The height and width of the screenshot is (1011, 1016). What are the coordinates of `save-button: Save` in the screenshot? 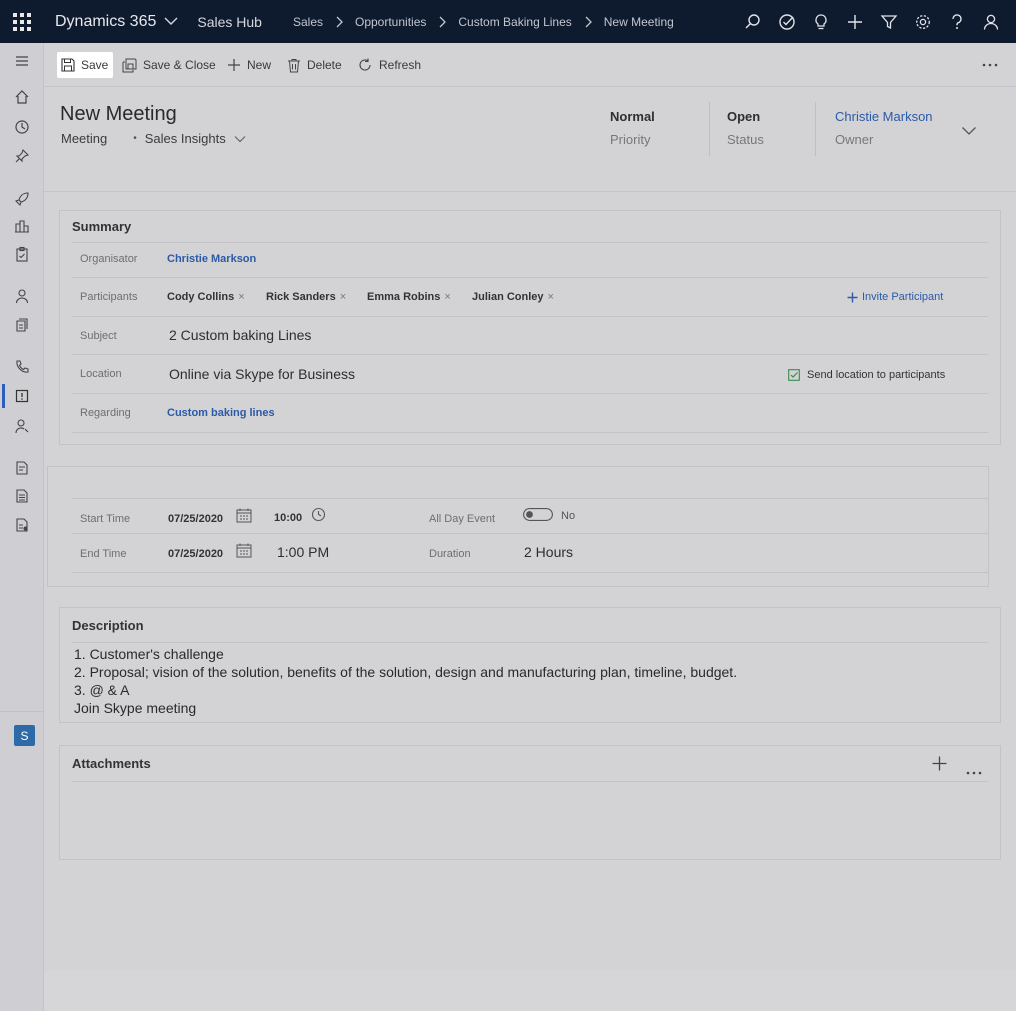 It's located at (85, 65).